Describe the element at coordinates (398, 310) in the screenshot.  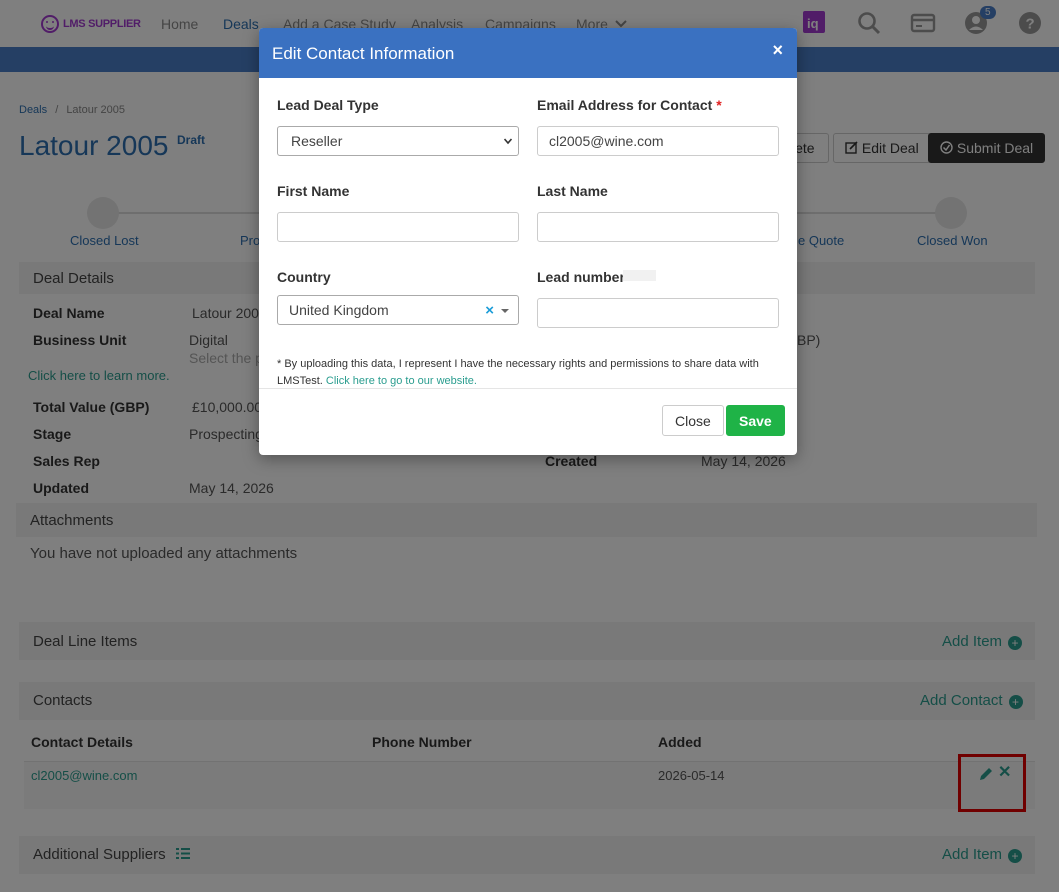
I see `country-select: United Kingdom ×` at that location.